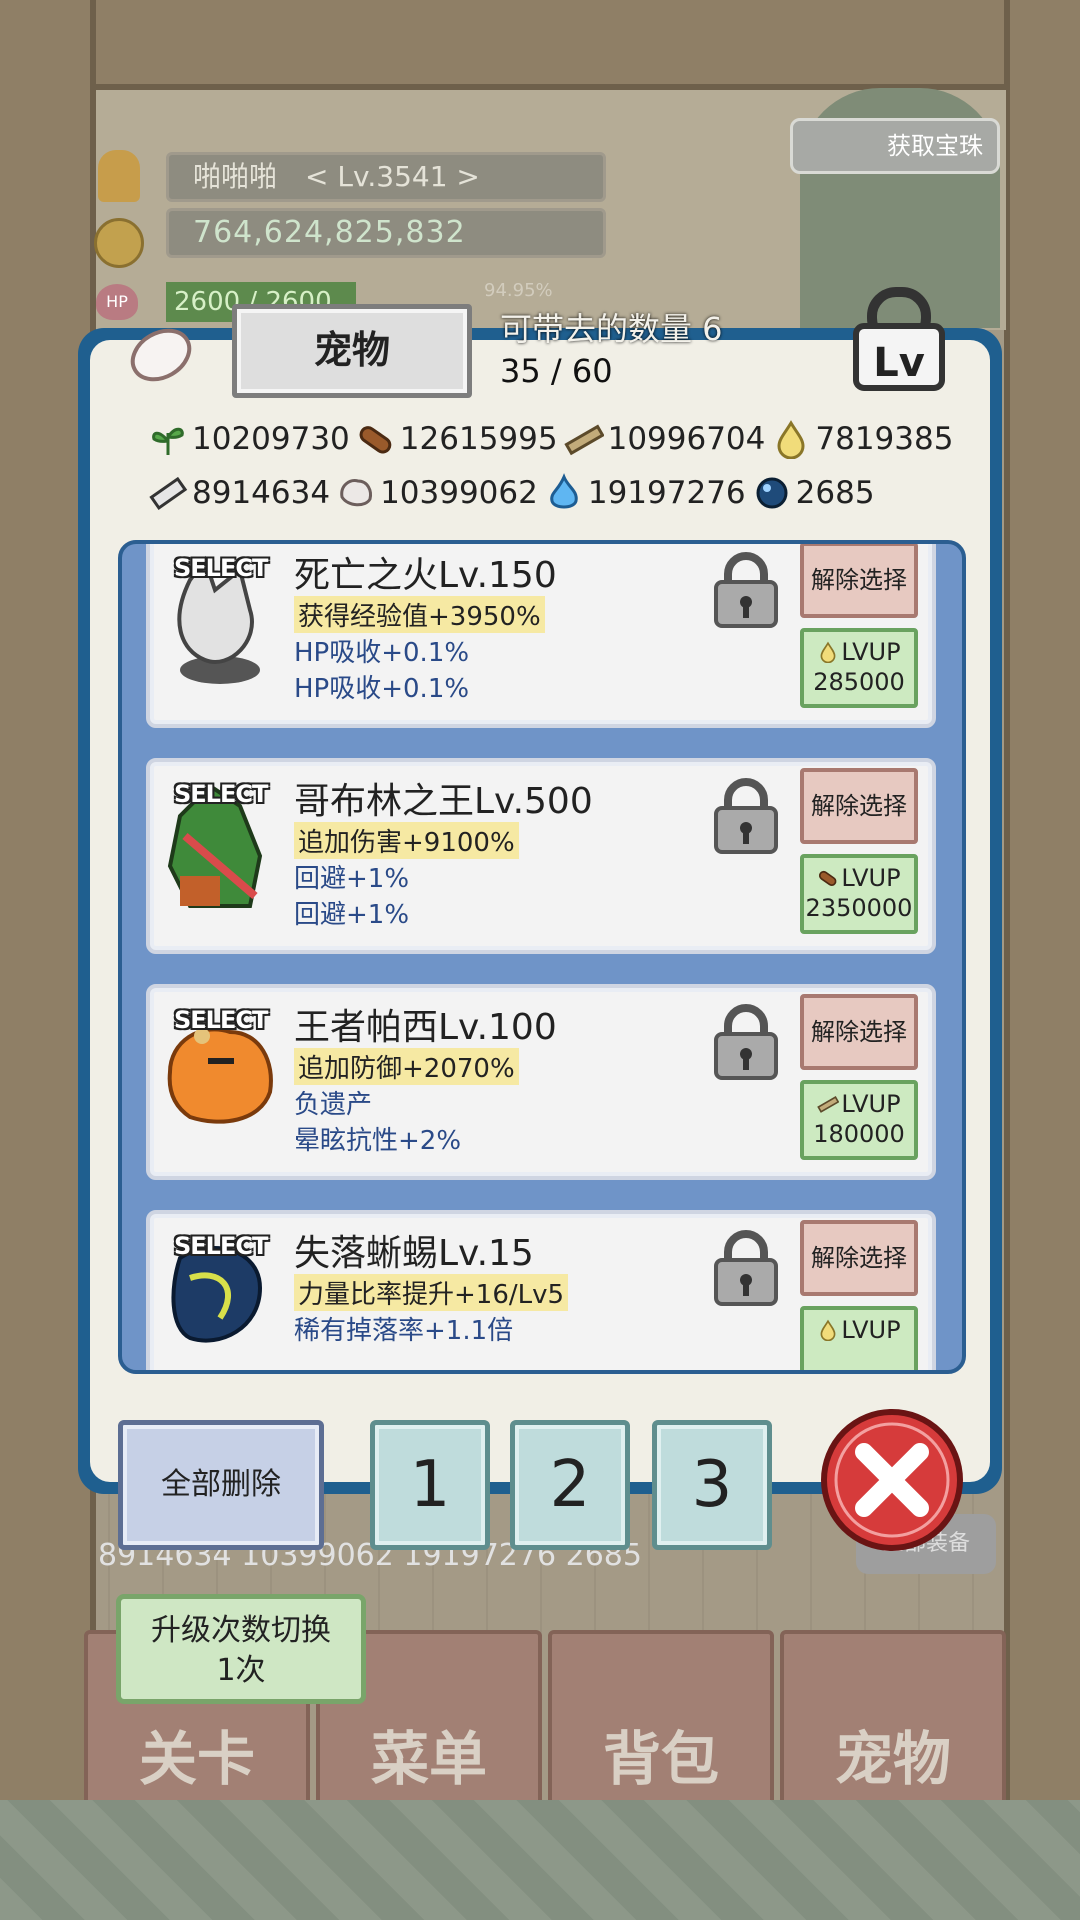 The image size is (1080, 1920). I want to click on wall-frame-top, so click(540, 45).